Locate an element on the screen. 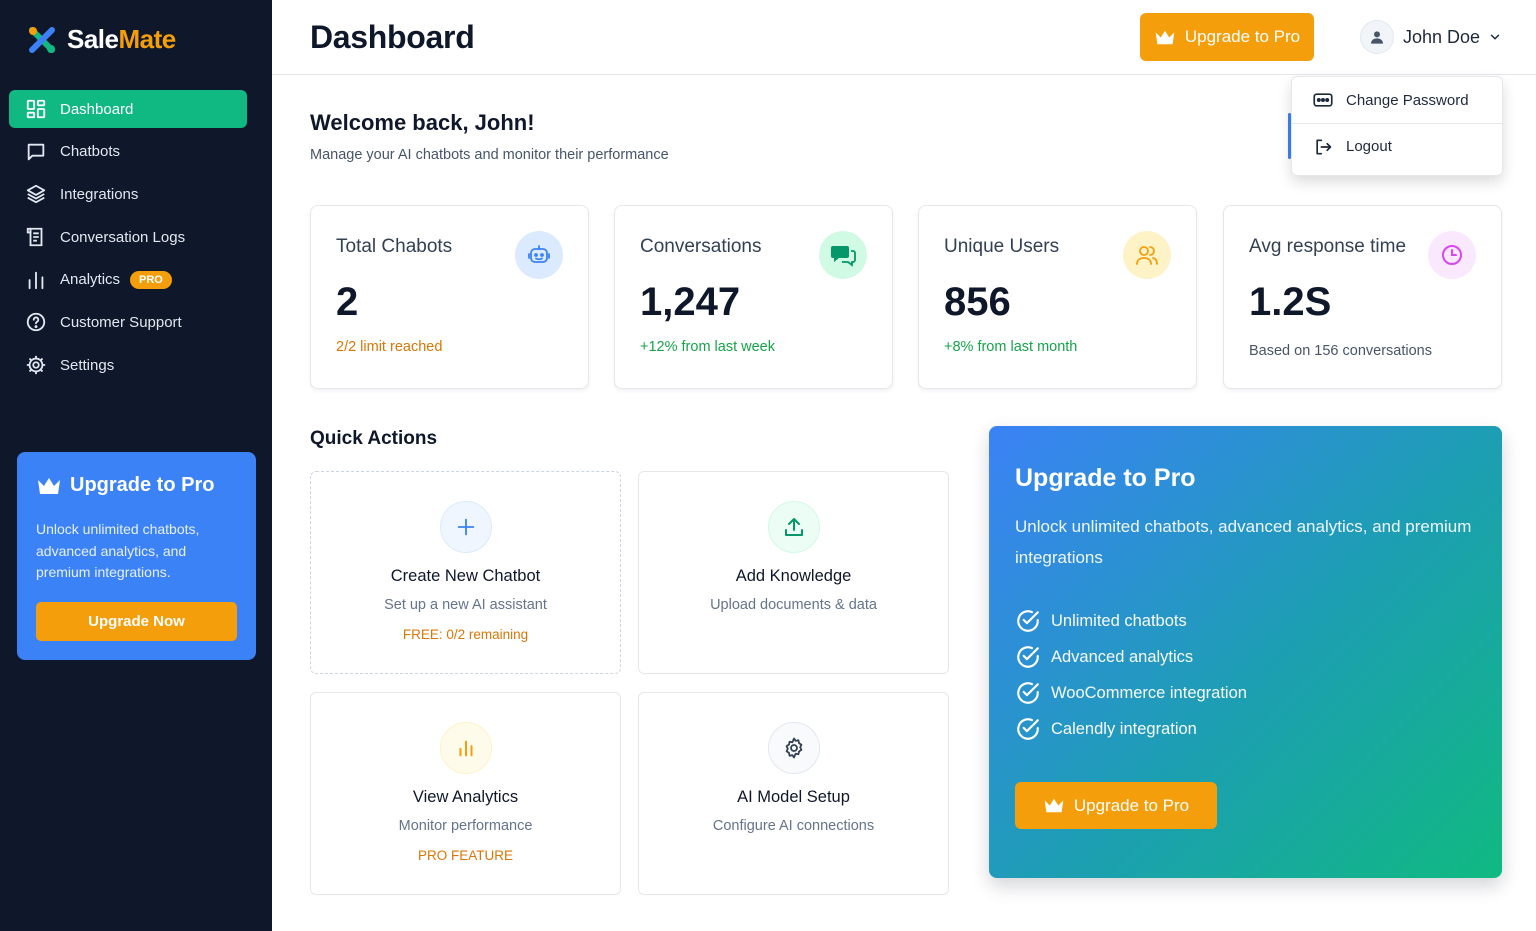 This screenshot has width=1536, height=931. sidebar-item-chatbots: Chatbots is located at coordinates (128, 152).